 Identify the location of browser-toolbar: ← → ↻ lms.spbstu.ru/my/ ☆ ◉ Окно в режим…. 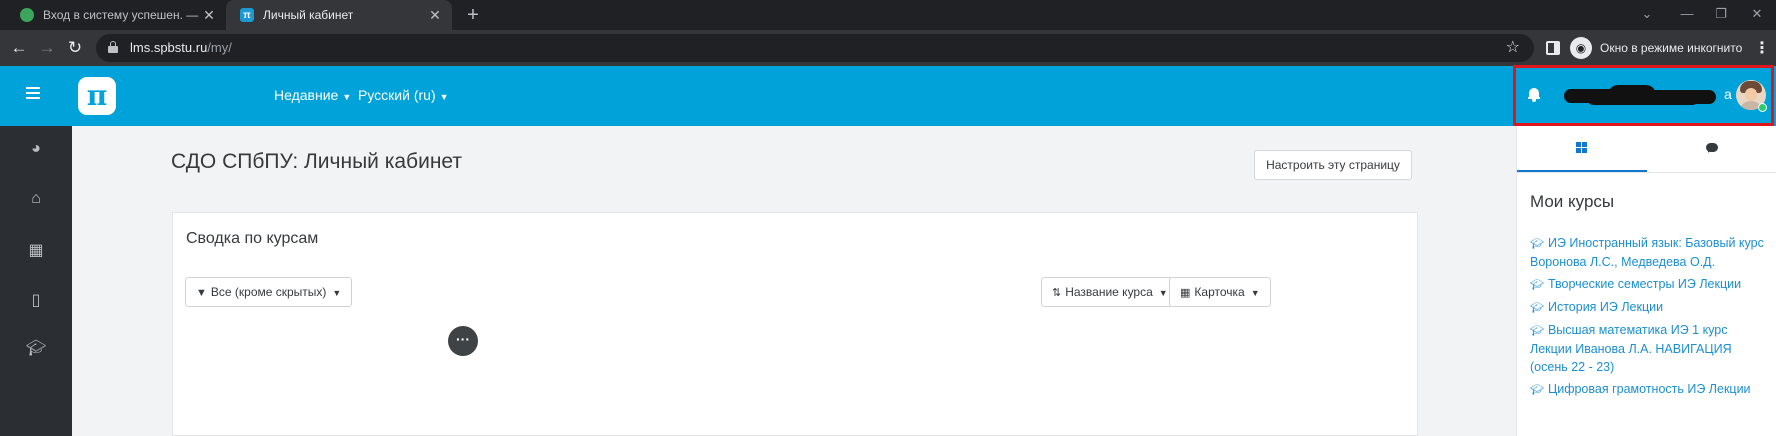
(888, 48).